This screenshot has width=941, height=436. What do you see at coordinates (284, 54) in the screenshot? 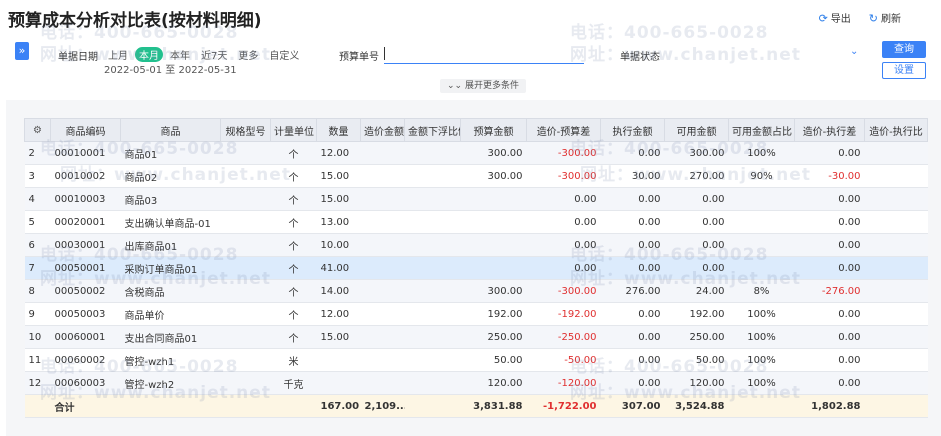
I see `date-chip: 自定义` at bounding box center [284, 54].